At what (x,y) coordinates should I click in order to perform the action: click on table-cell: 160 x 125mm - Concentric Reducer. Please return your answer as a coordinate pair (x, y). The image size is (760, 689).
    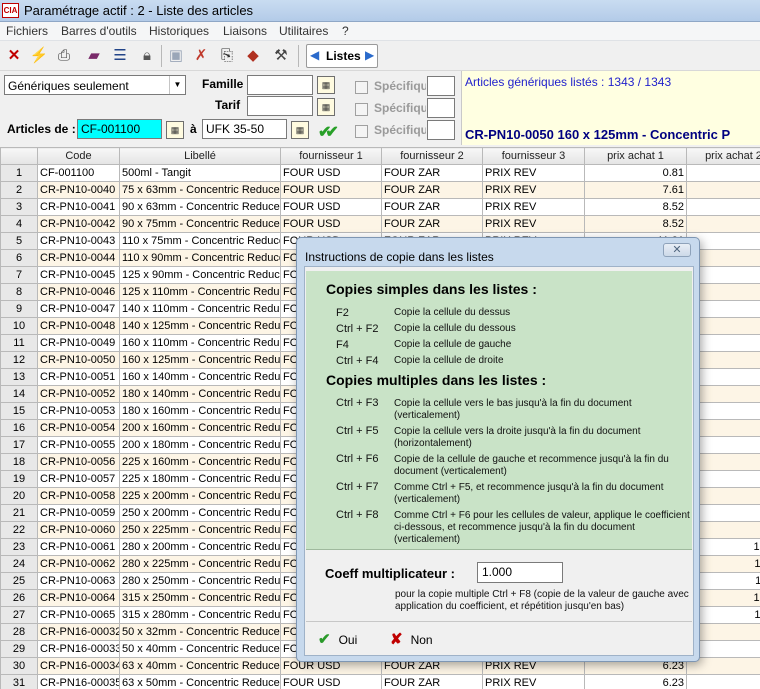
    Looking at the image, I should click on (200, 360).